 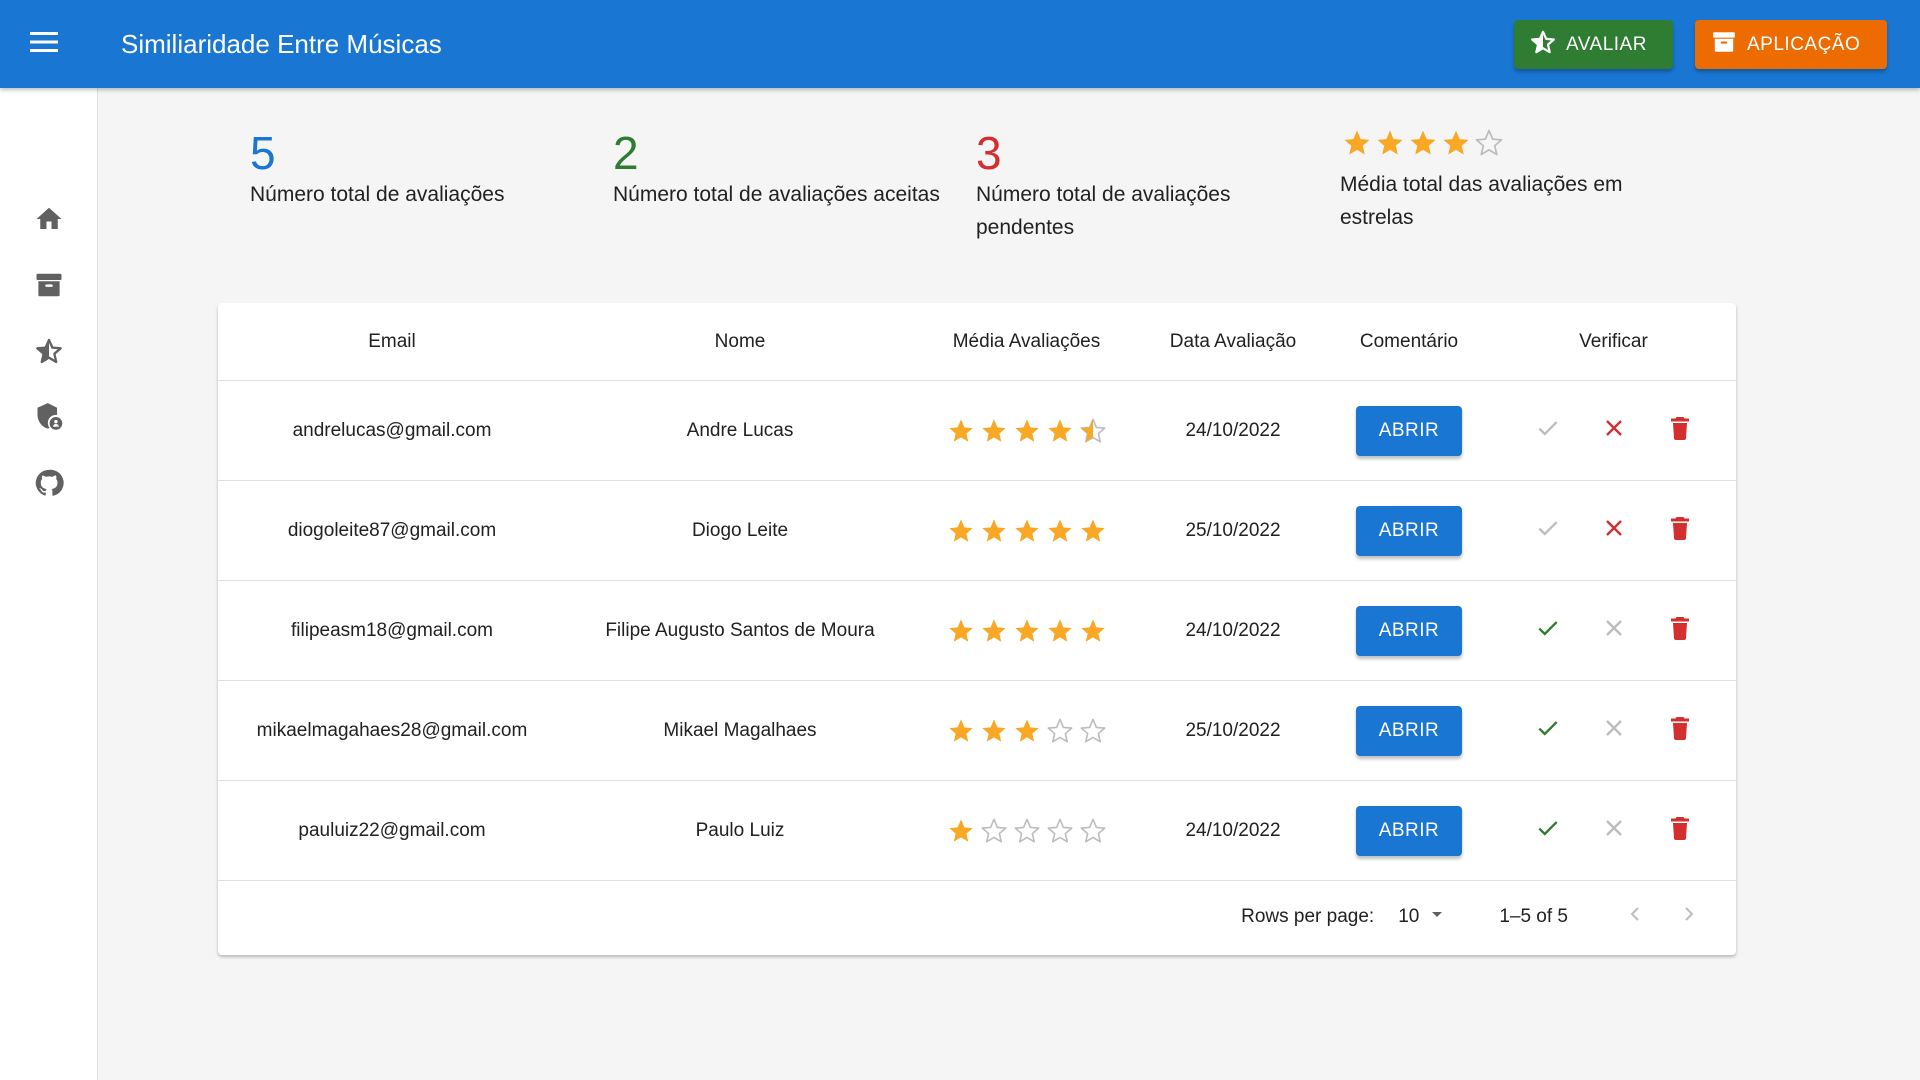 I want to click on header-data: Data Avaliação, so click(x=1233, y=341).